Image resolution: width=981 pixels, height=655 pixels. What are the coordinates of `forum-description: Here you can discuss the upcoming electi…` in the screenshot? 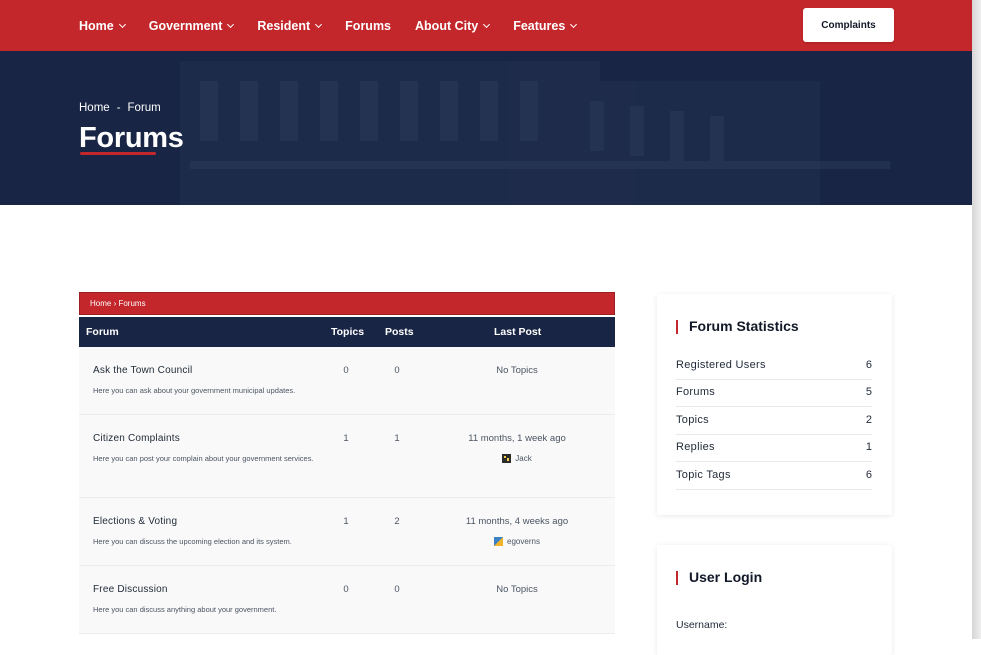 It's located at (192, 541).